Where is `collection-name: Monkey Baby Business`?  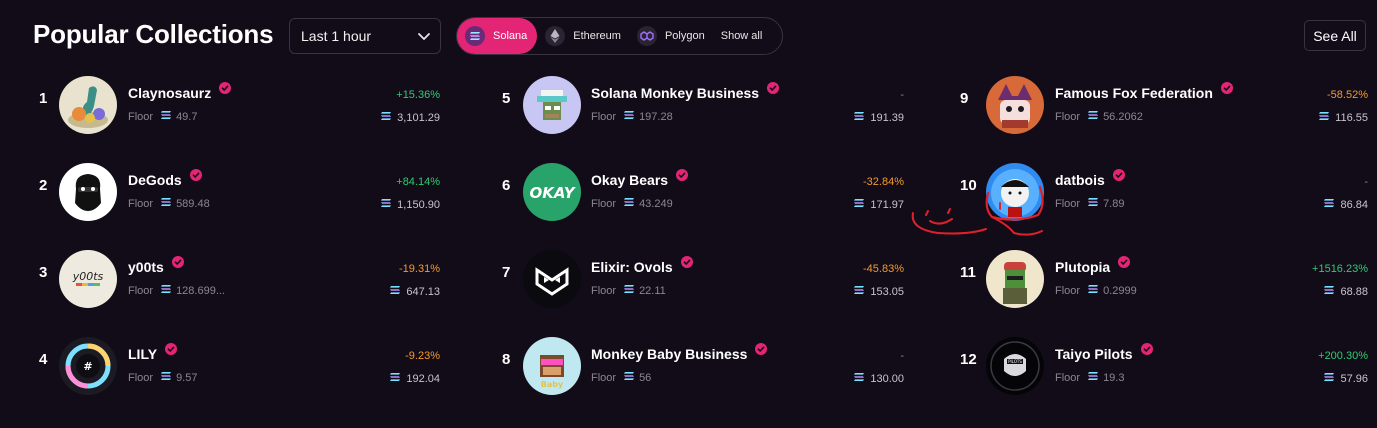
collection-name: Monkey Baby Business is located at coordinates (679, 352).